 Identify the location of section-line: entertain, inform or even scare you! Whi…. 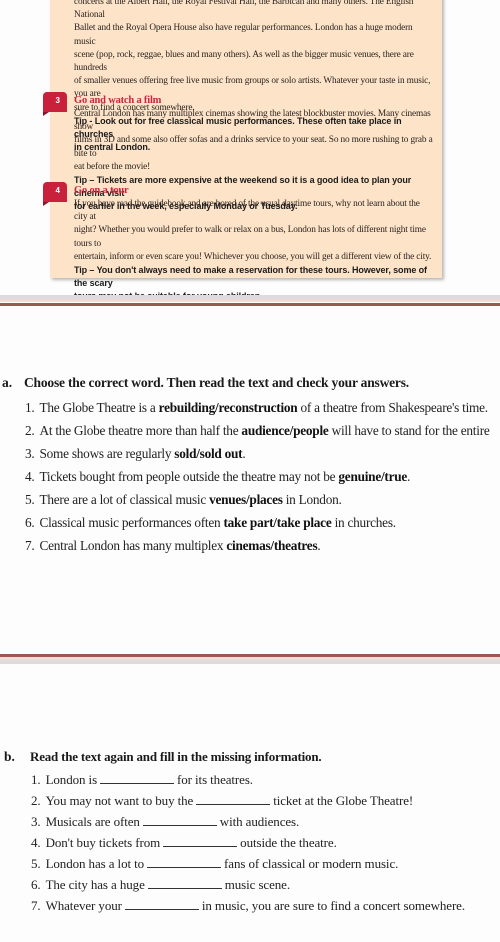
(253, 256).